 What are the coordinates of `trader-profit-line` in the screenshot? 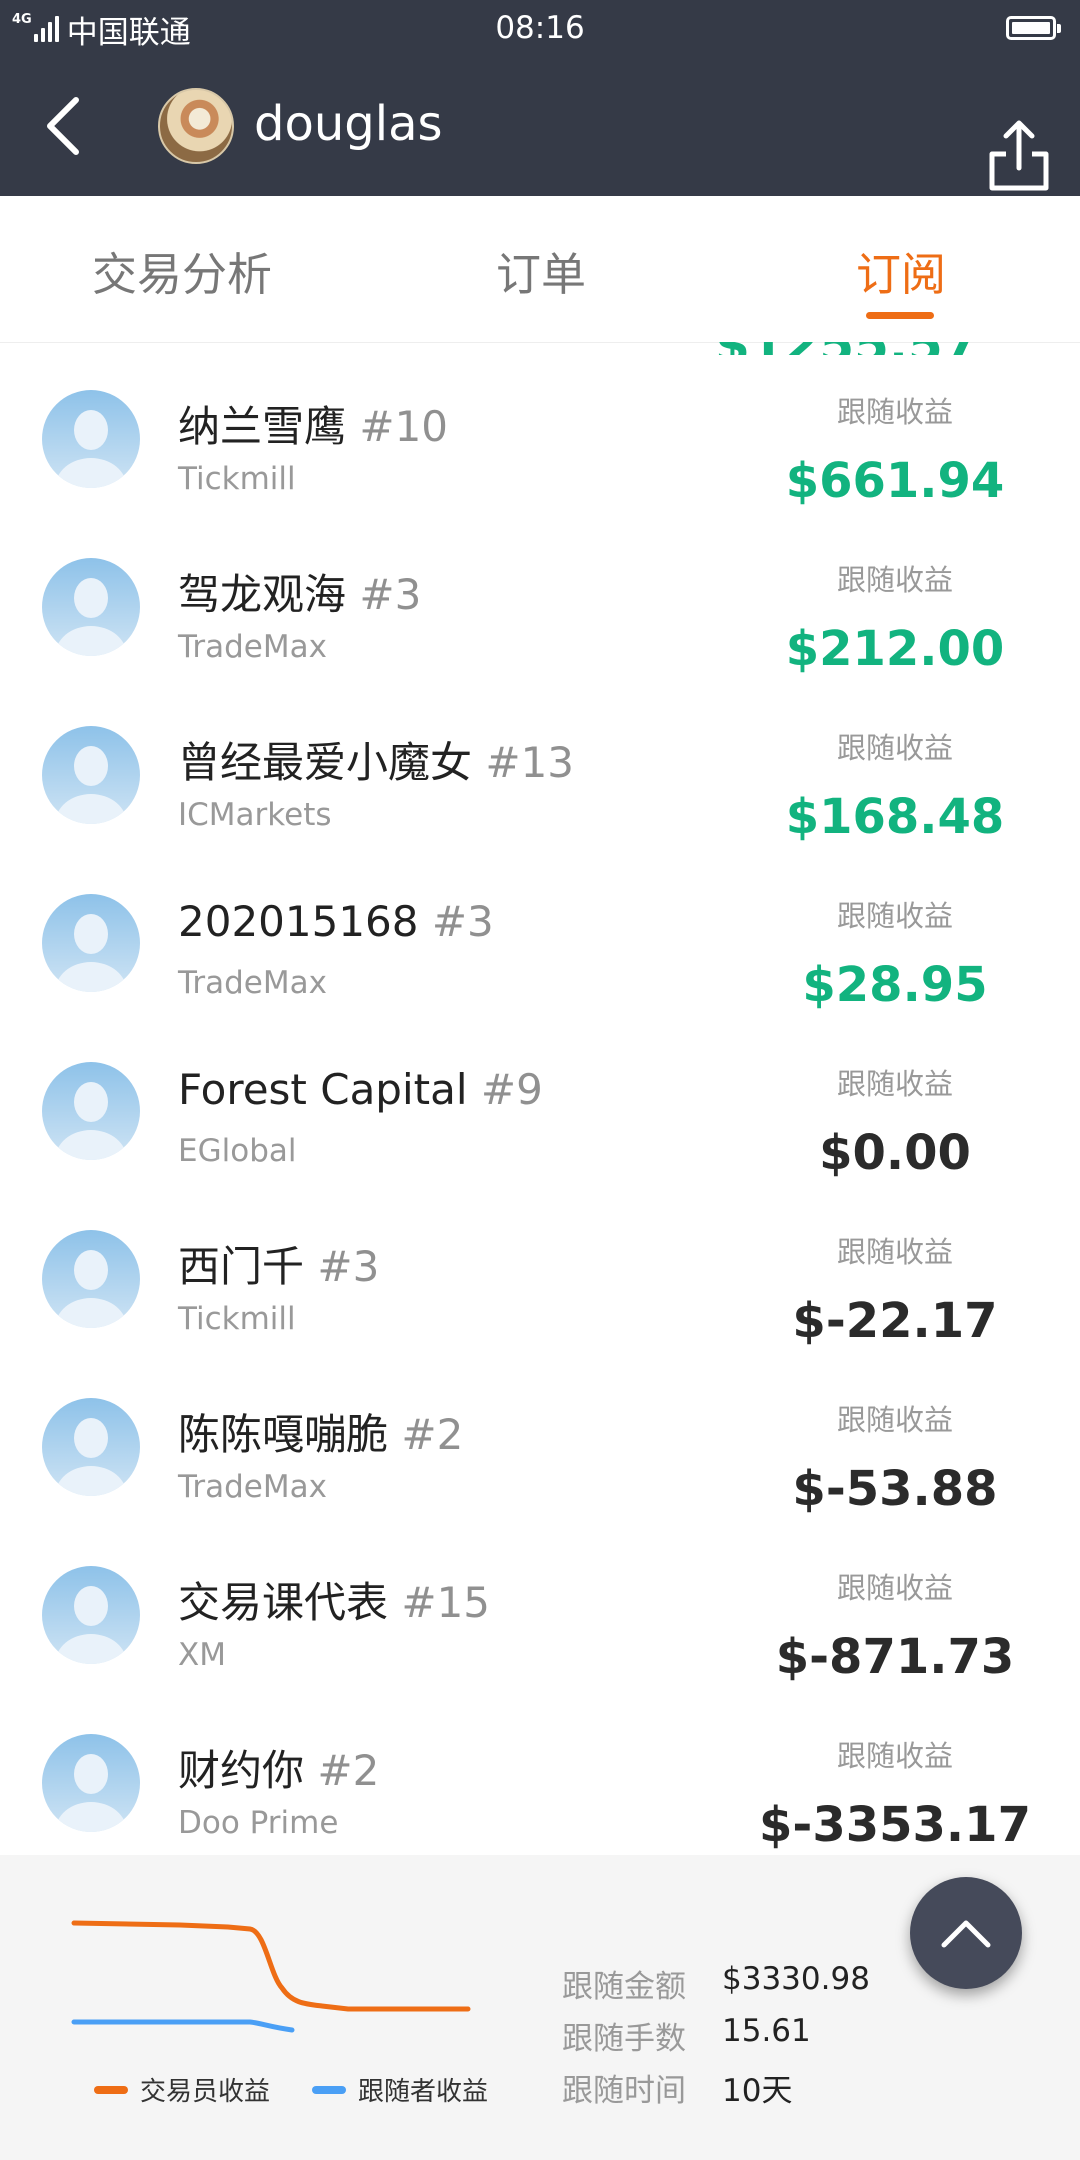 It's located at (271, 1966).